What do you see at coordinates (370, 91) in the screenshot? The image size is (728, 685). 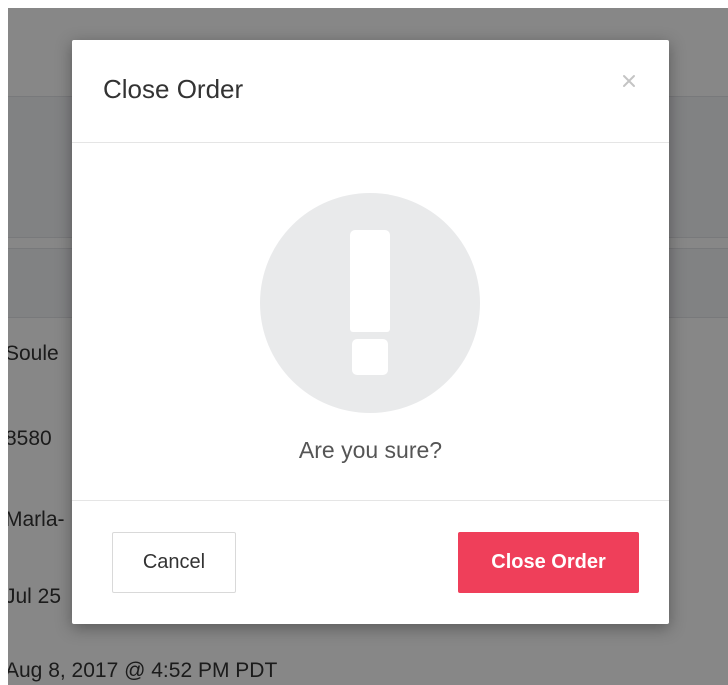 I see `dialog-header: Close Order` at bounding box center [370, 91].